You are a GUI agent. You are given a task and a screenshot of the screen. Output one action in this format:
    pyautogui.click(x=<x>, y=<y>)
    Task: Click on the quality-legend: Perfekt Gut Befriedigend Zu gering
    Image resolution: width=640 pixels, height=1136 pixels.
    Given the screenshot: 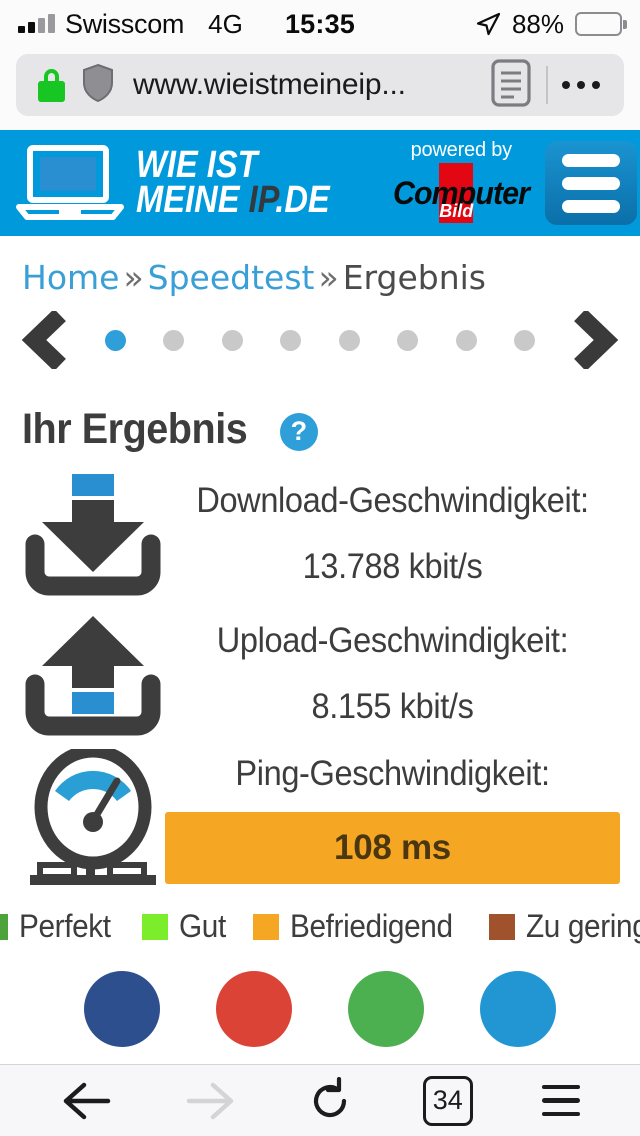 What is the action you would take?
    pyautogui.click(x=320, y=919)
    